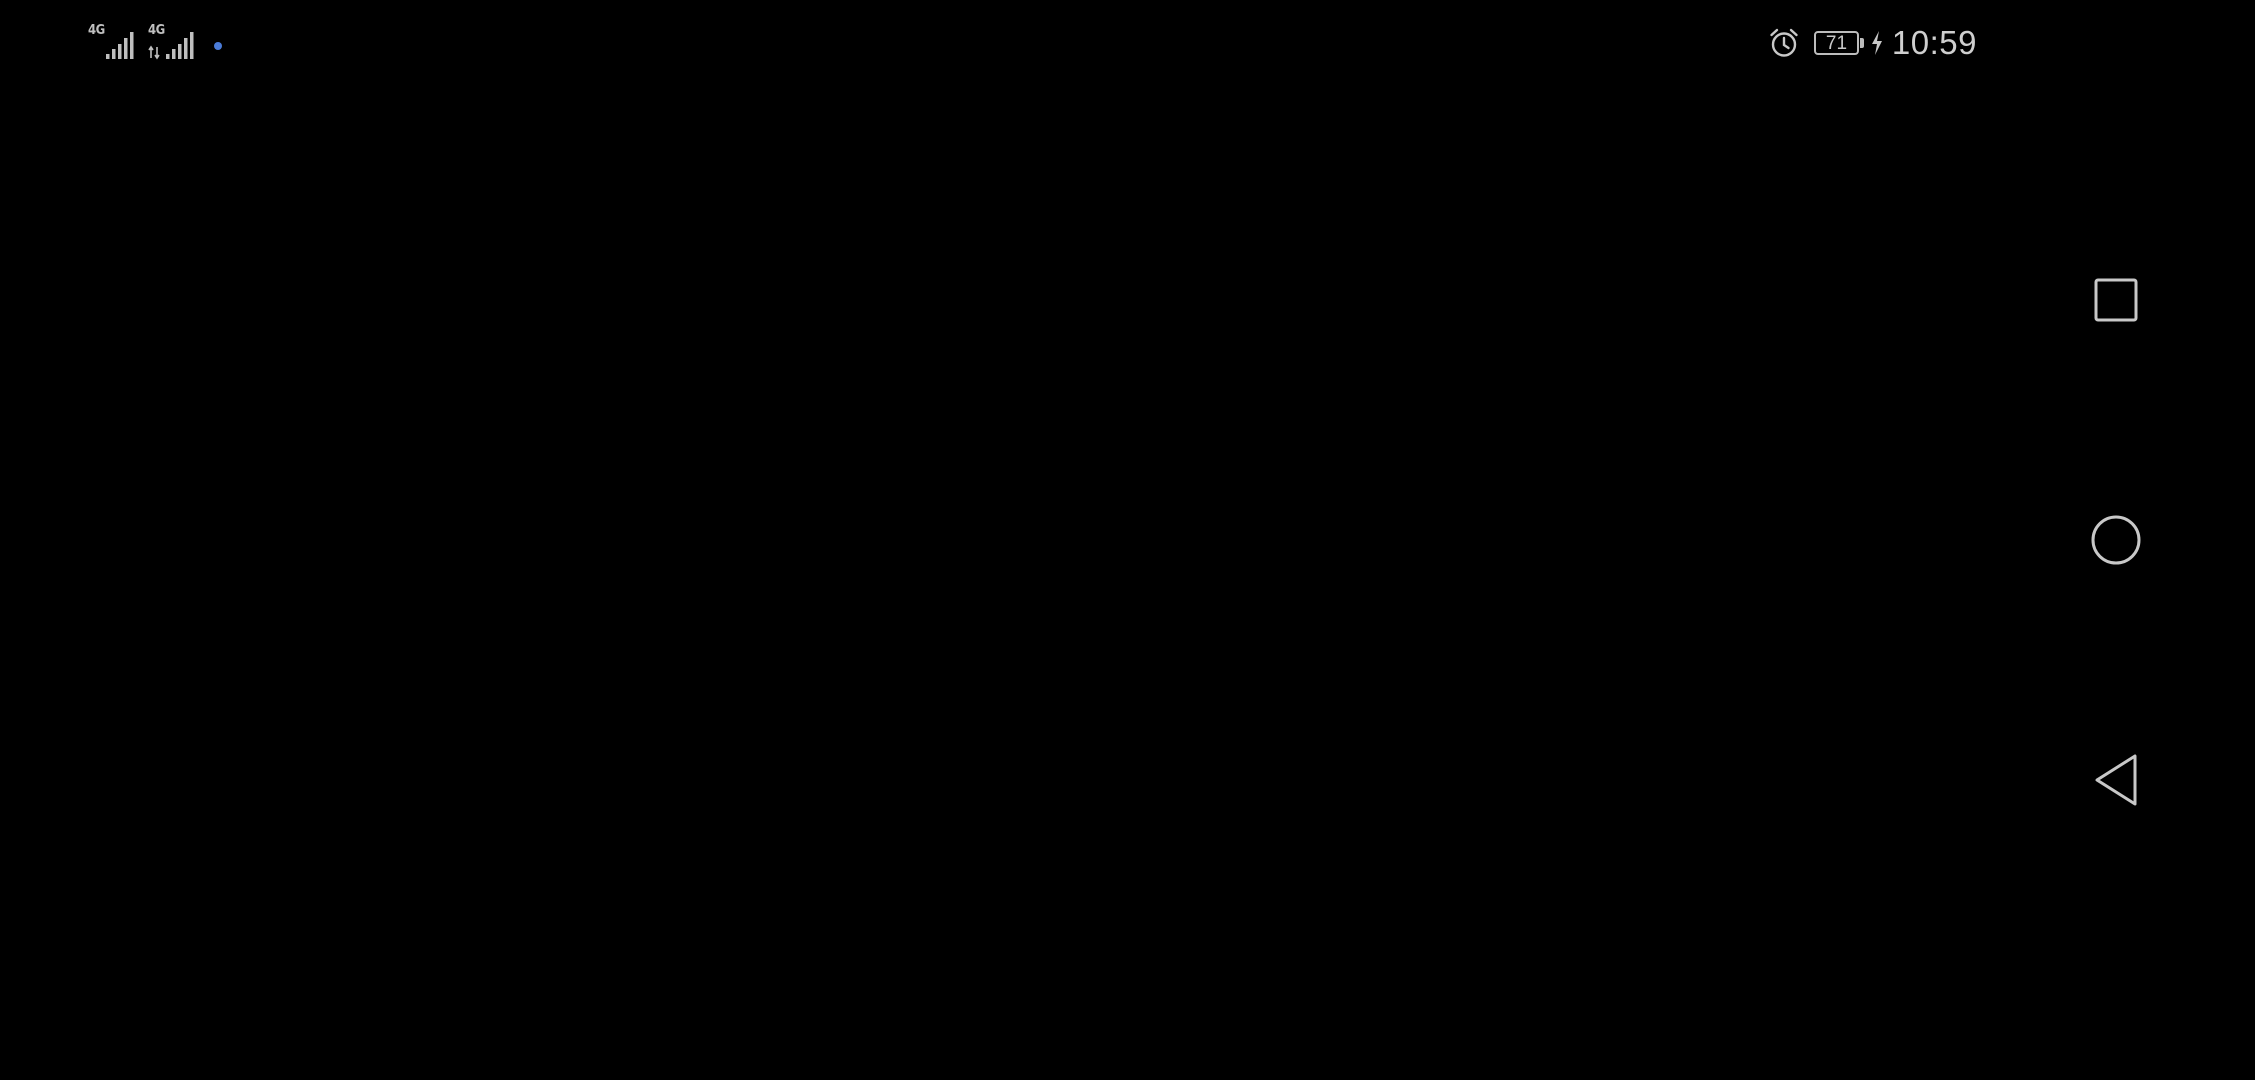  I want to click on sim1-signal: 4G, so click(114, 42).